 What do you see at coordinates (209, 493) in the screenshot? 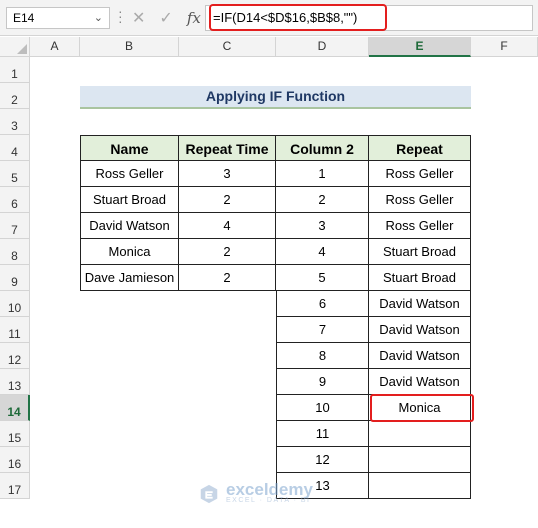
I see `exceldemy-logo-icon` at bounding box center [209, 493].